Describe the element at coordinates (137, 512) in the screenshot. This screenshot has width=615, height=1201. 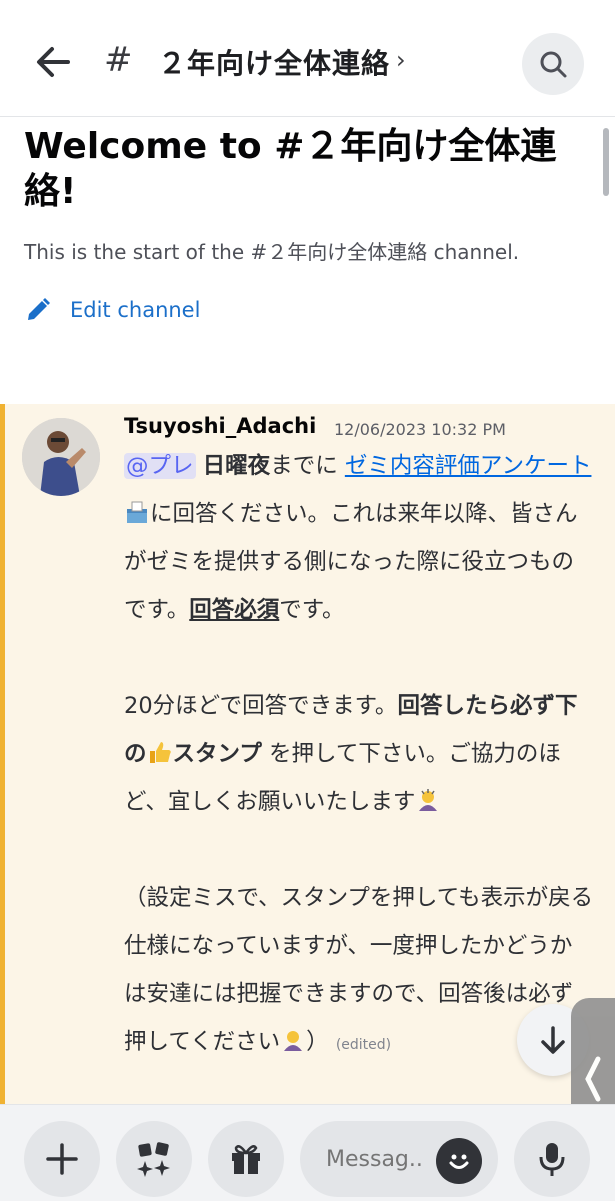
I see `ballot-box-icon` at that location.